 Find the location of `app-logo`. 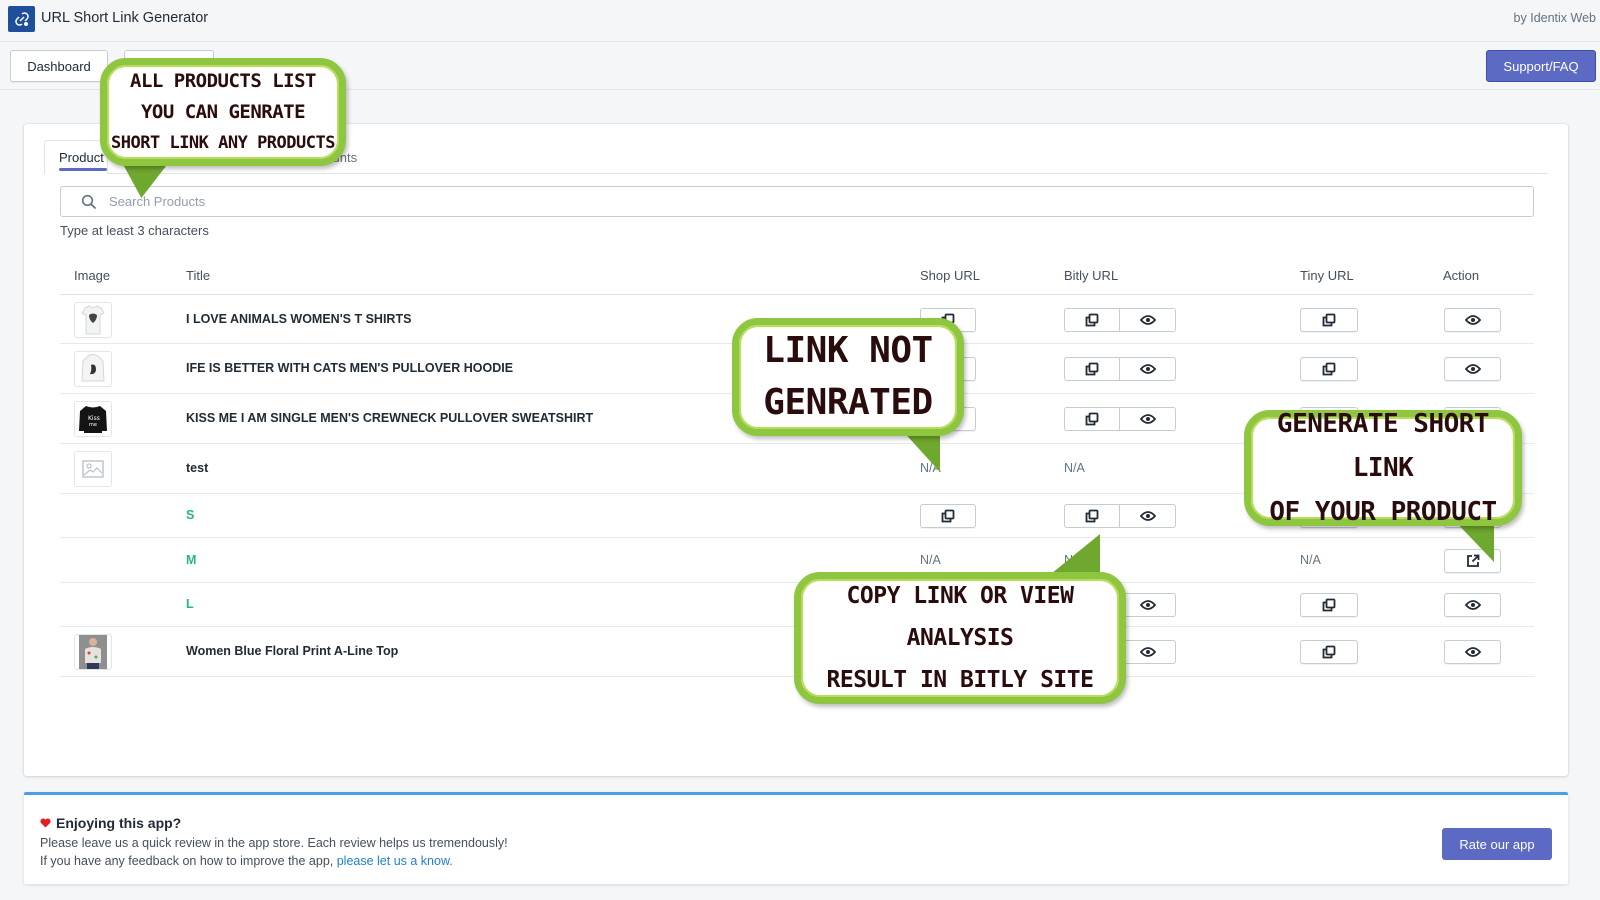

app-logo is located at coordinates (21, 19).